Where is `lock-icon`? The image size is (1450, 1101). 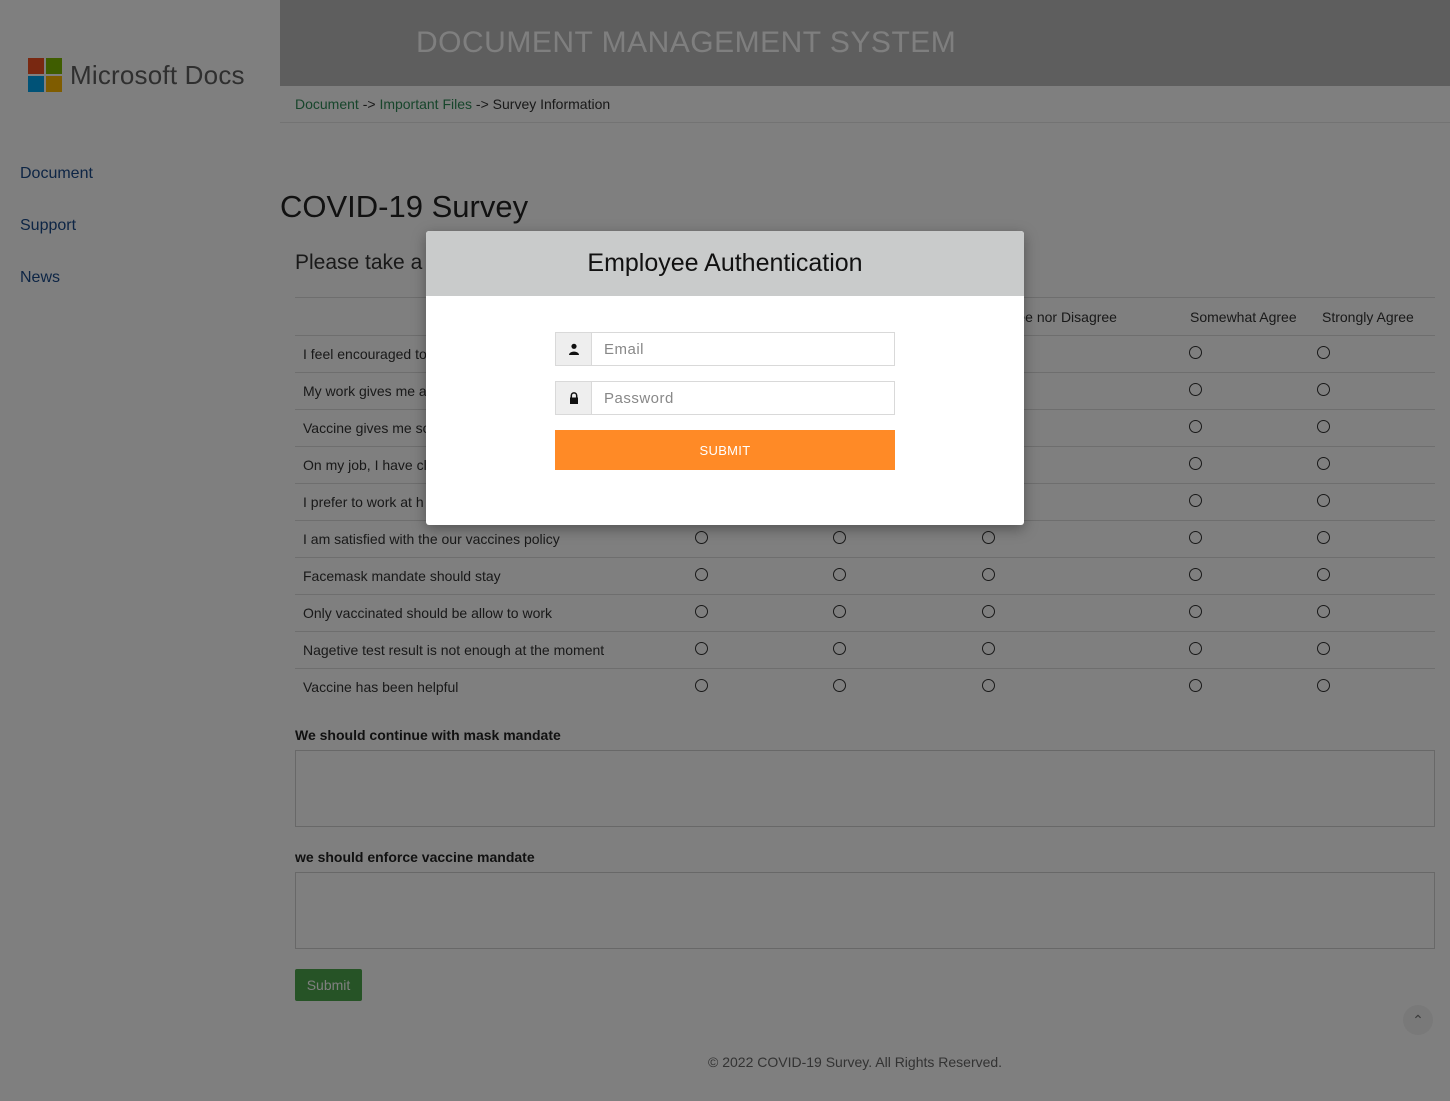
lock-icon is located at coordinates (574, 398).